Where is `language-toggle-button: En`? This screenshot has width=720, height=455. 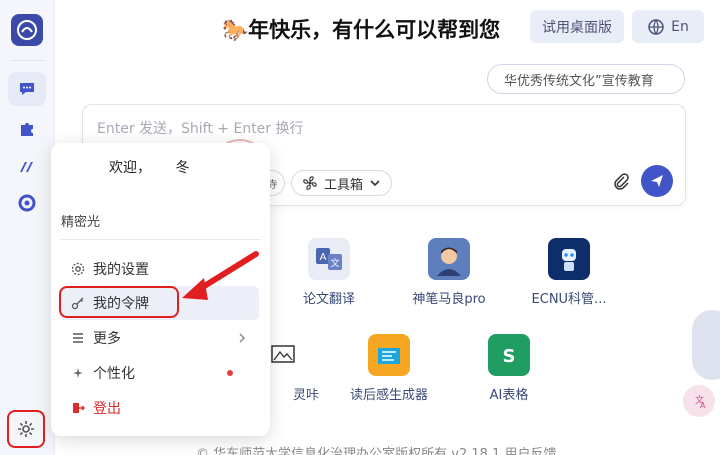
language-toggle-button: En is located at coordinates (668, 26).